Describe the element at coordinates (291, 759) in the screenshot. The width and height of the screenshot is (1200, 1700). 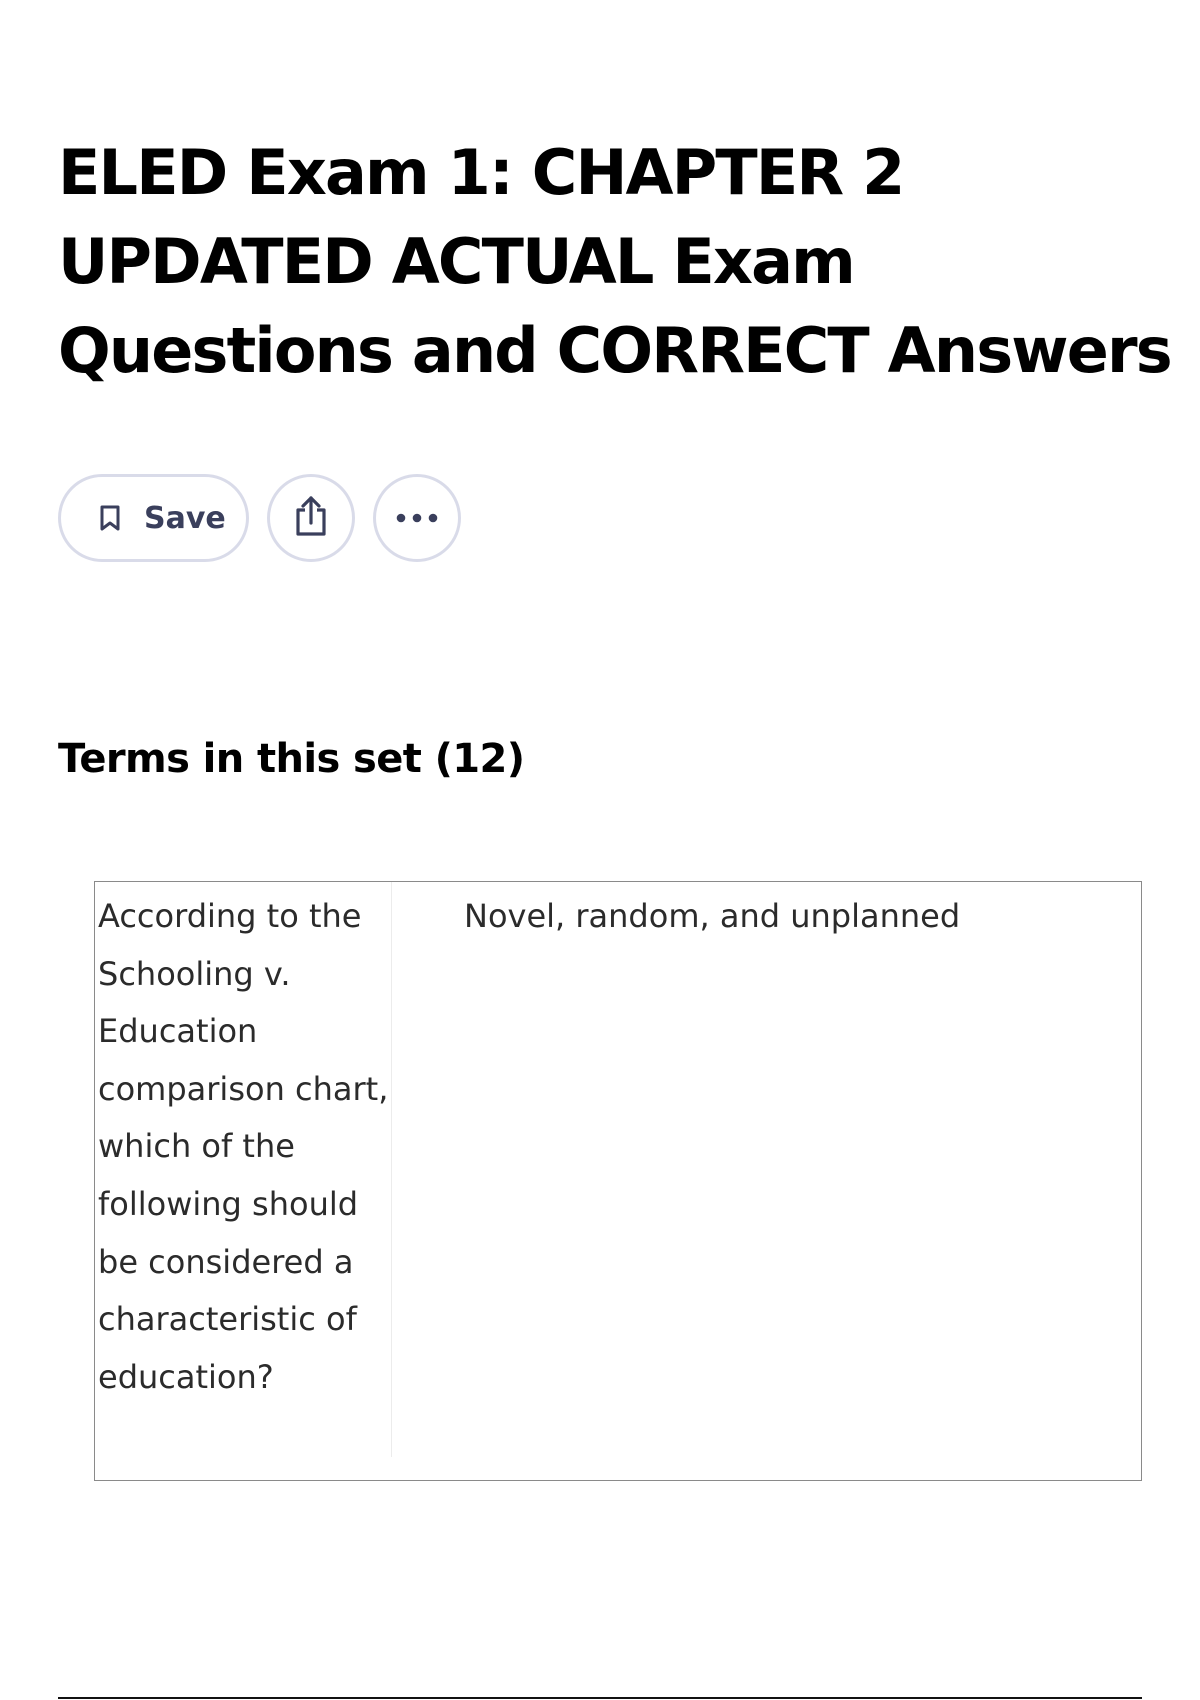
I see `terms-heading: Terms in this set (12)` at that location.